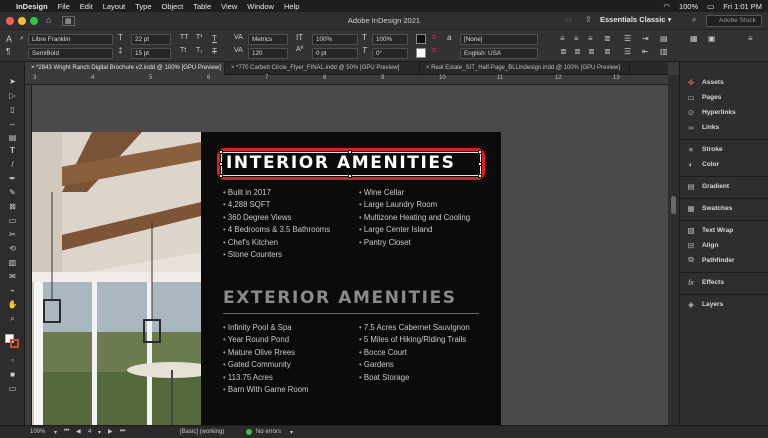  I want to click on search-icon: ⌕, so click(694, 20).